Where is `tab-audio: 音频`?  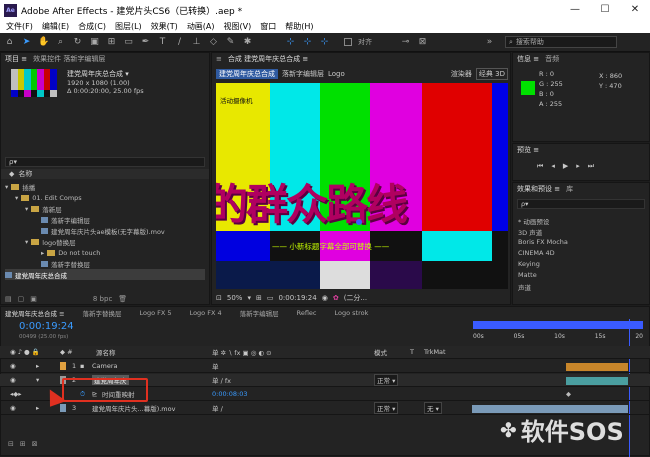 tab-audio: 音频 is located at coordinates (552, 59).